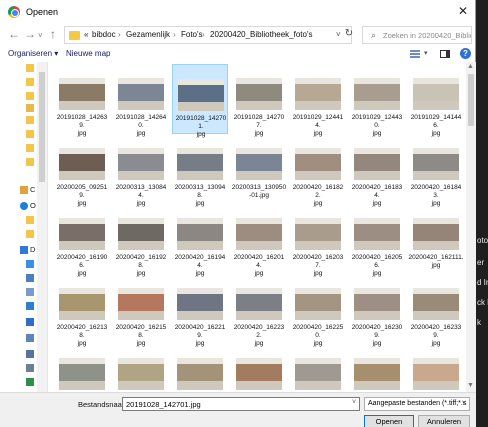 The width and height of the screenshot is (488, 427). I want to click on file-item: 20191029_124414. jpg, so click(318, 100).